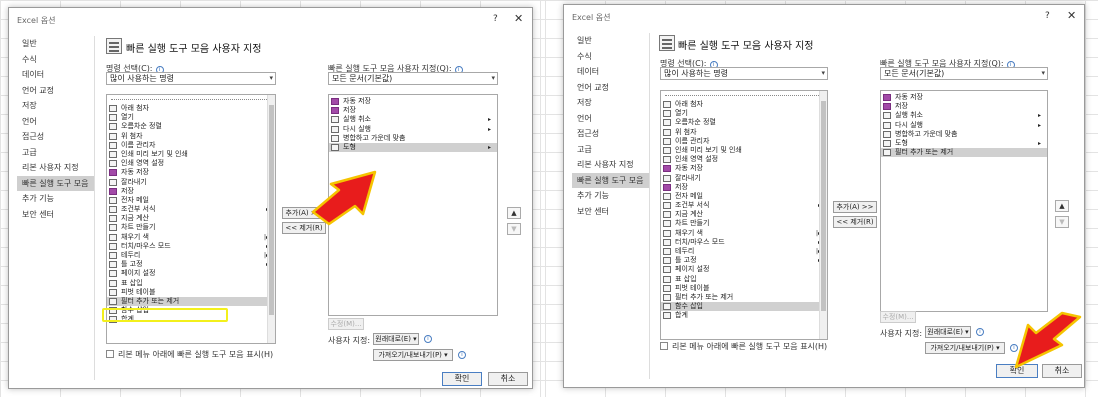 This screenshot has width=1098, height=397. Describe the element at coordinates (495, 19) in the screenshot. I see `help-button: ?` at that location.